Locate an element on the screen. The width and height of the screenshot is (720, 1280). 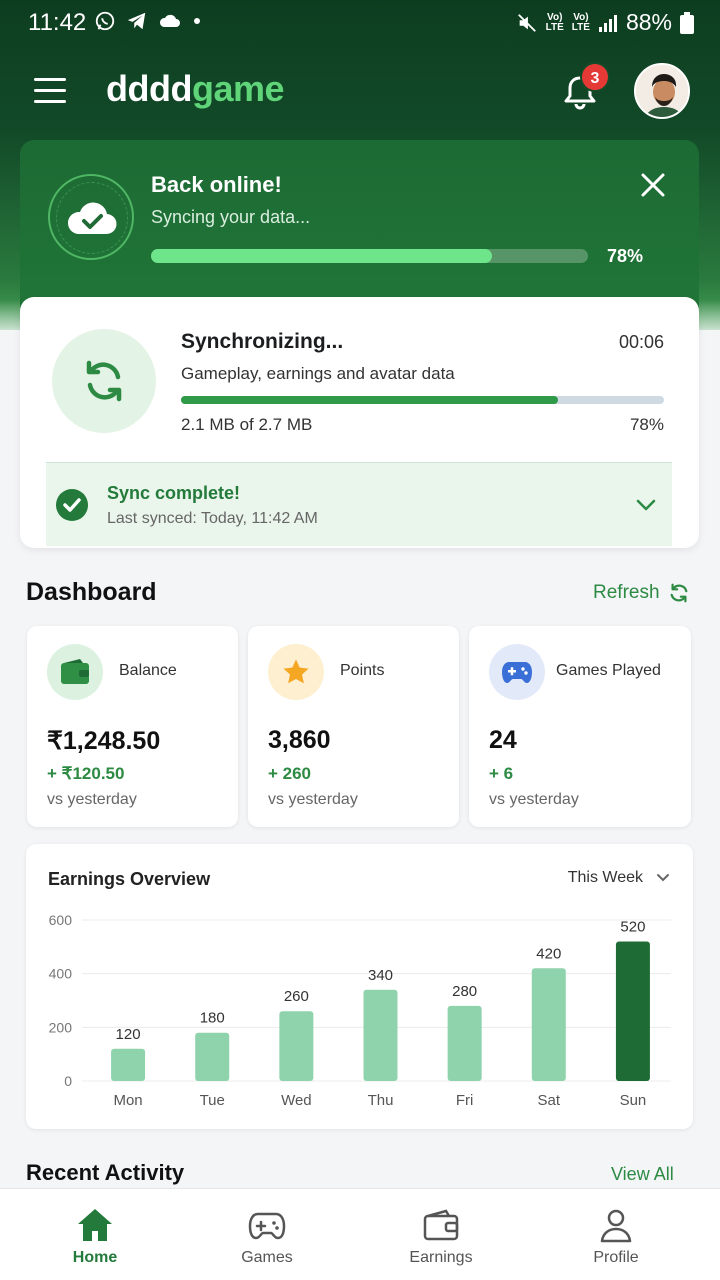
x-tick-label: Thu is located at coordinates (381, 1100).